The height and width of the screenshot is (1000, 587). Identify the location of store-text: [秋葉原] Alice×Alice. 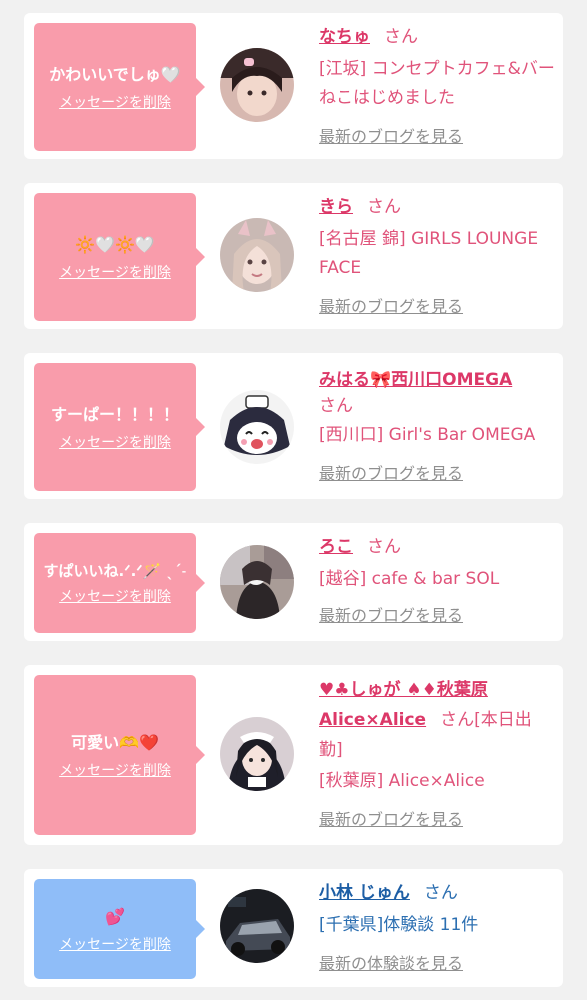
(402, 781).